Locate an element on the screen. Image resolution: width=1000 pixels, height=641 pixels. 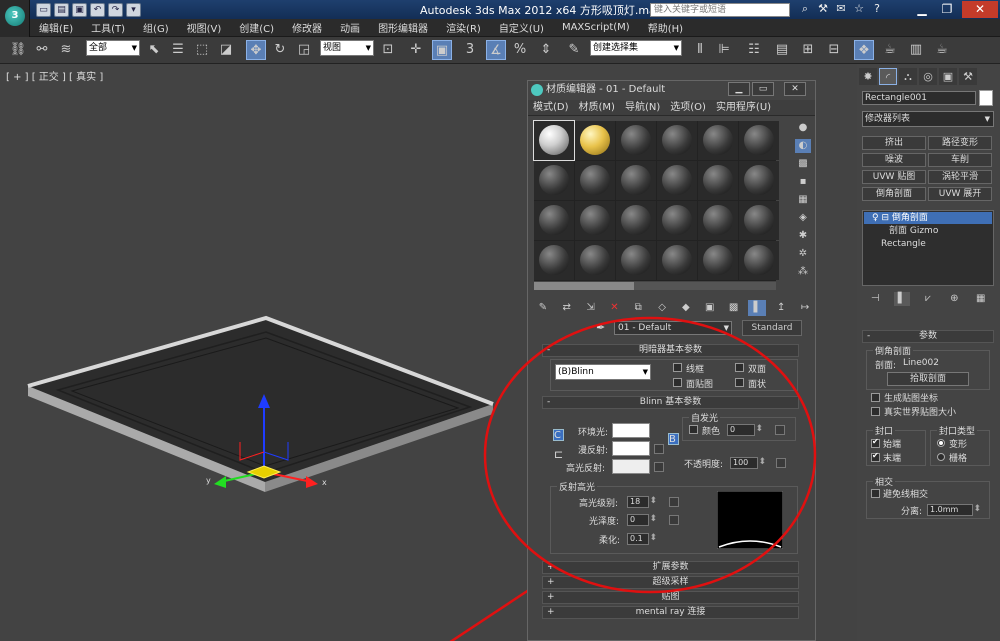
faceted-checkbox is located at coordinates (739, 382).